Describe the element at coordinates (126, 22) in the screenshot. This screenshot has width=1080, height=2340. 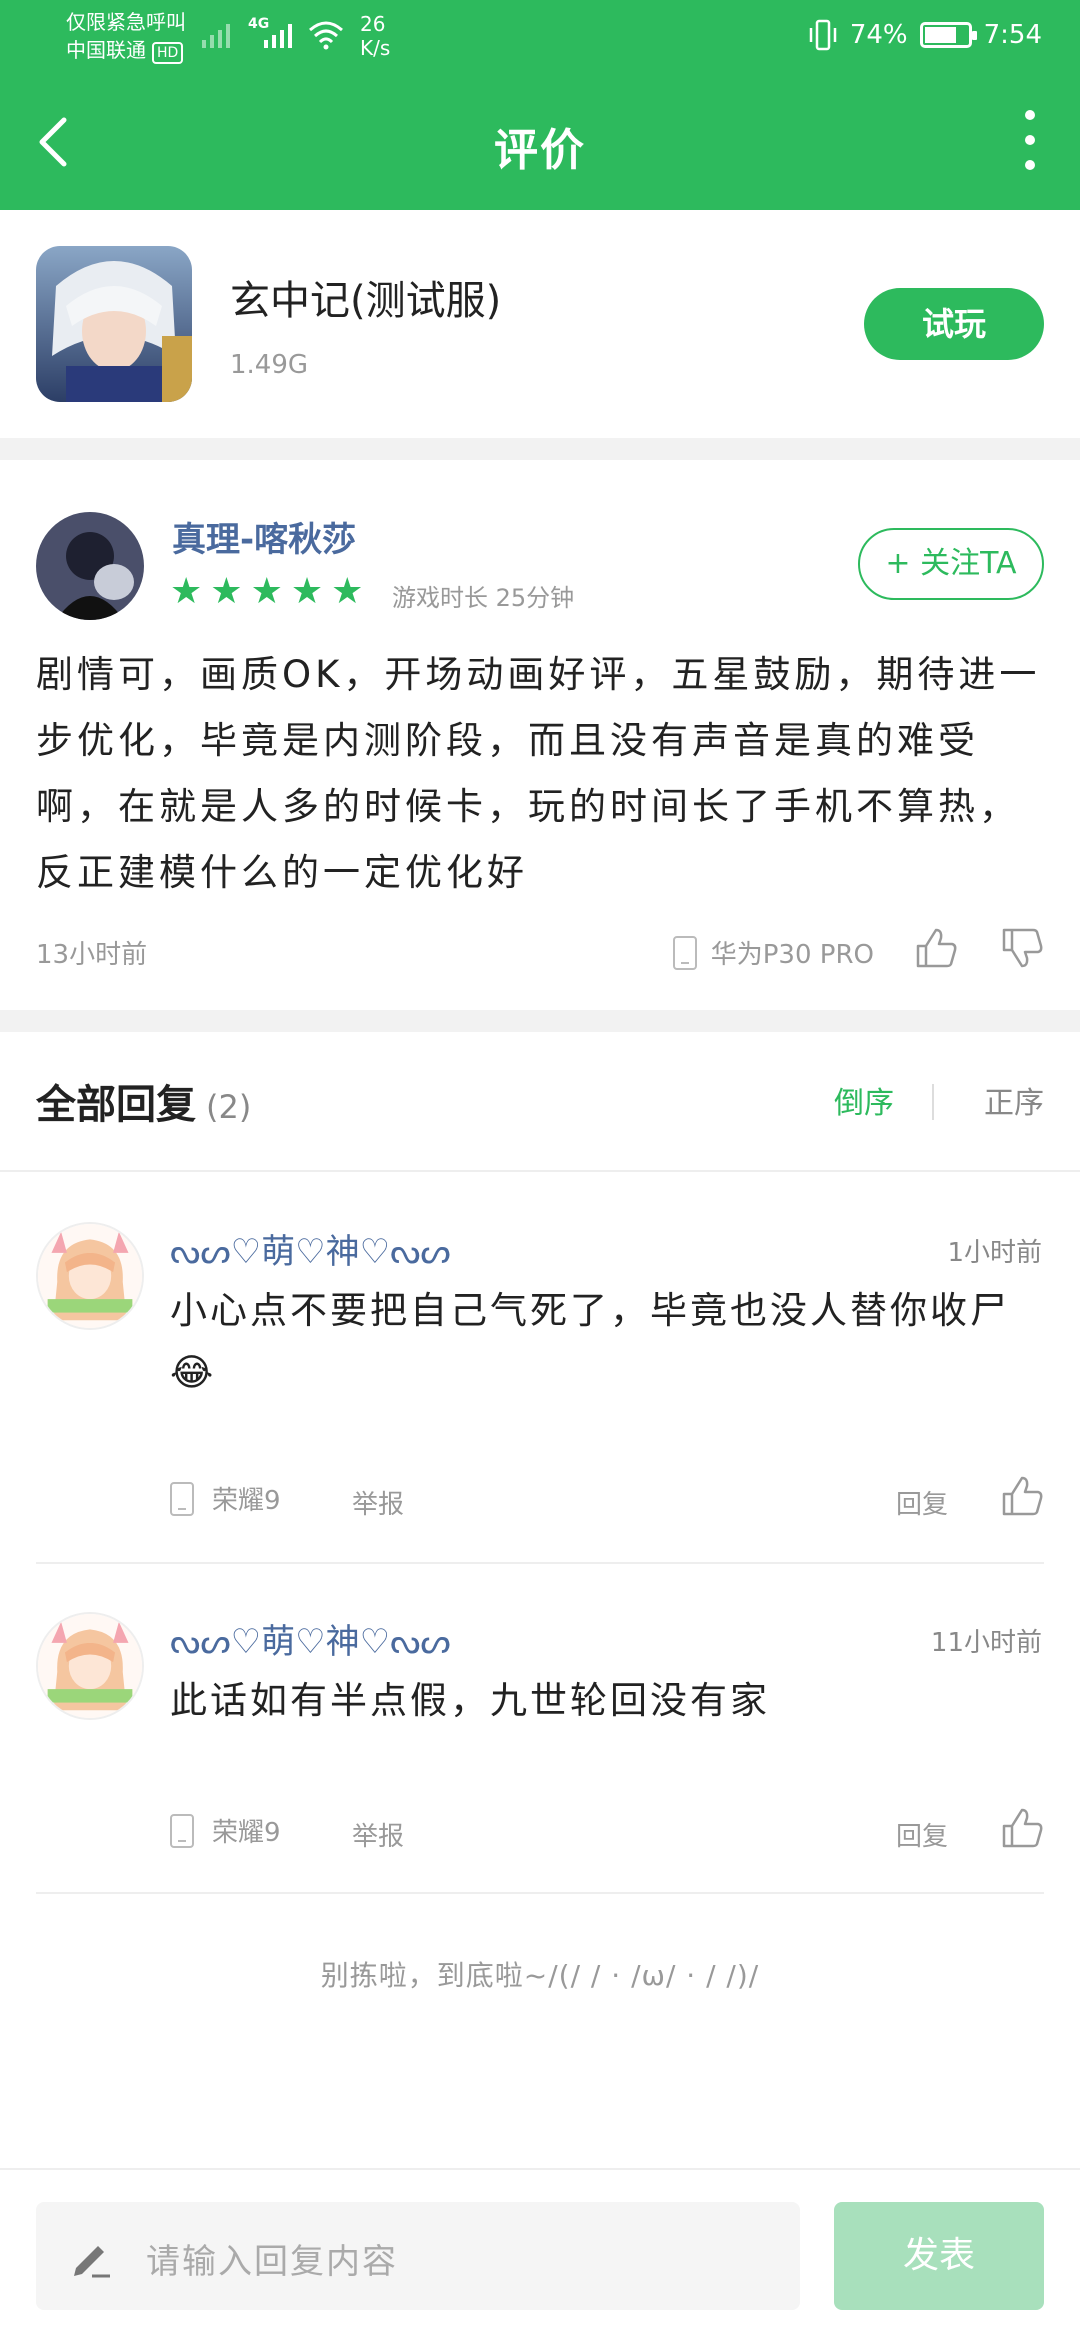
I see `carrier-line-1: 仅限紧急呼叫` at that location.